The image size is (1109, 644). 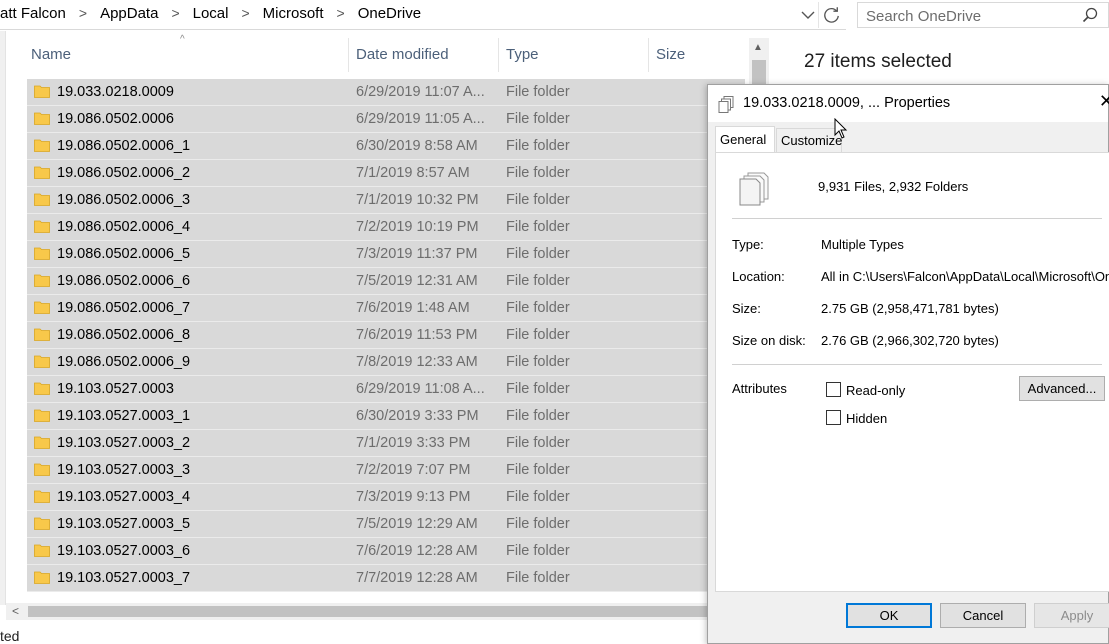 I want to click on location-label: Location:, so click(x=758, y=276).